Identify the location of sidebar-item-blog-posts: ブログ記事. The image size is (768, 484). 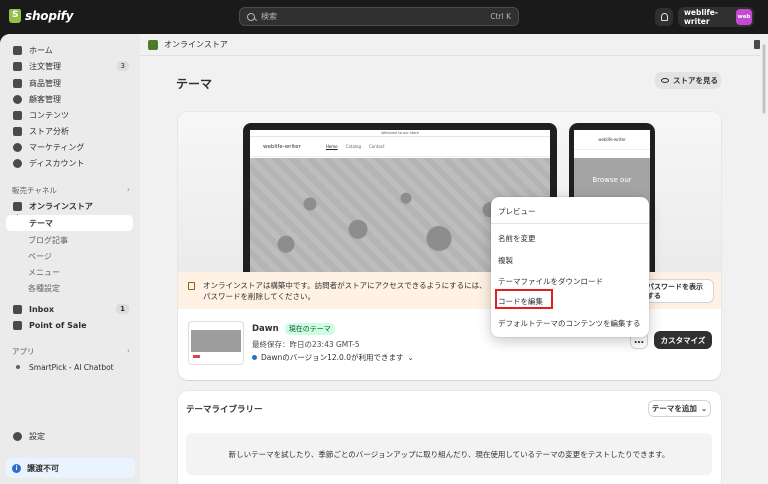
(48, 240).